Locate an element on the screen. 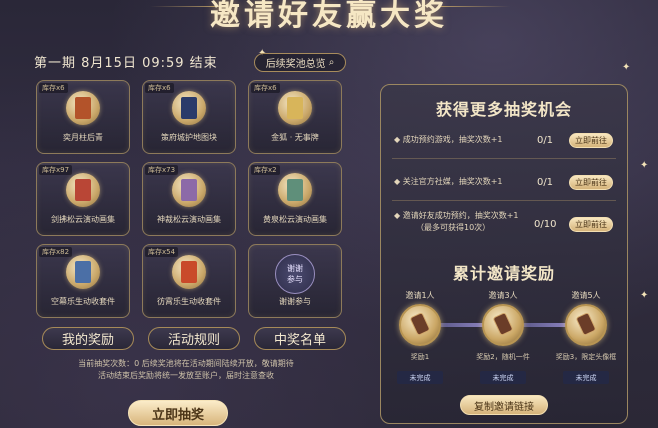 The image size is (658, 428). stock-badge: 库存x97 is located at coordinates (56, 170).